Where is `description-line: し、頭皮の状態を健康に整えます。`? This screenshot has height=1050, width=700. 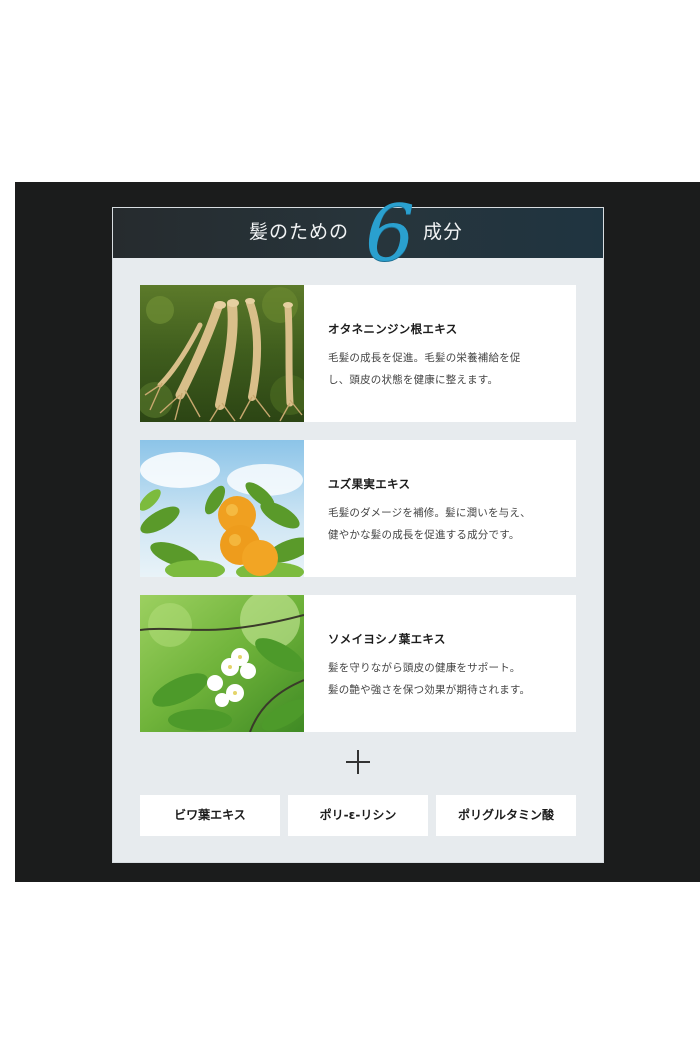
description-line: し、頭皮の状態を健康に整えます。 is located at coordinates (413, 380).